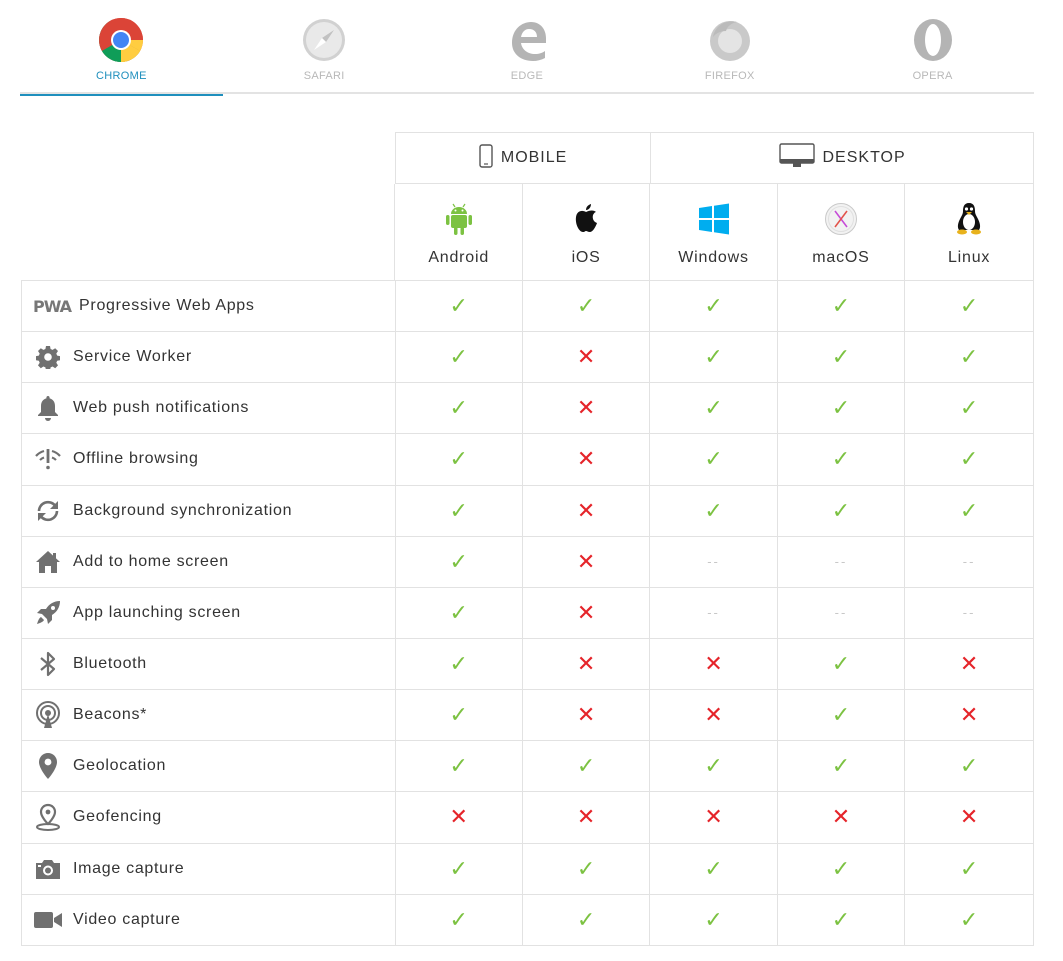 The image size is (1063, 961). Describe the element at coordinates (527, 232) in the screenshot. I see `platform-header-row: Android iOS Windows macOS Linux` at that location.